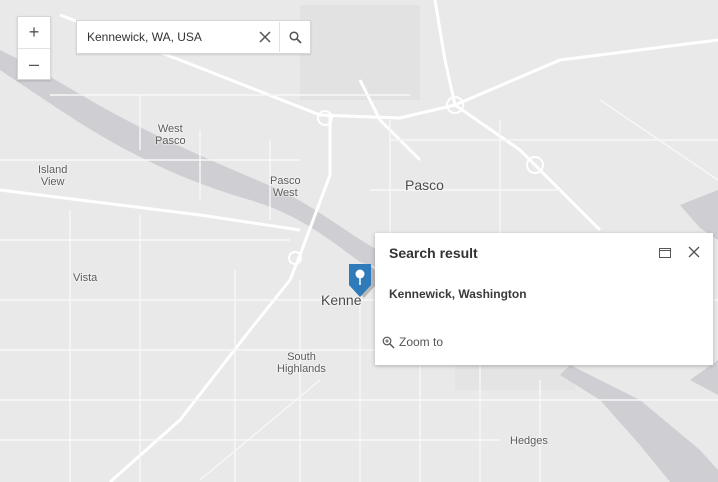 The width and height of the screenshot is (718, 482). Describe the element at coordinates (170, 135) in the screenshot. I see `place-label-west-pasco: West Pasco` at that location.